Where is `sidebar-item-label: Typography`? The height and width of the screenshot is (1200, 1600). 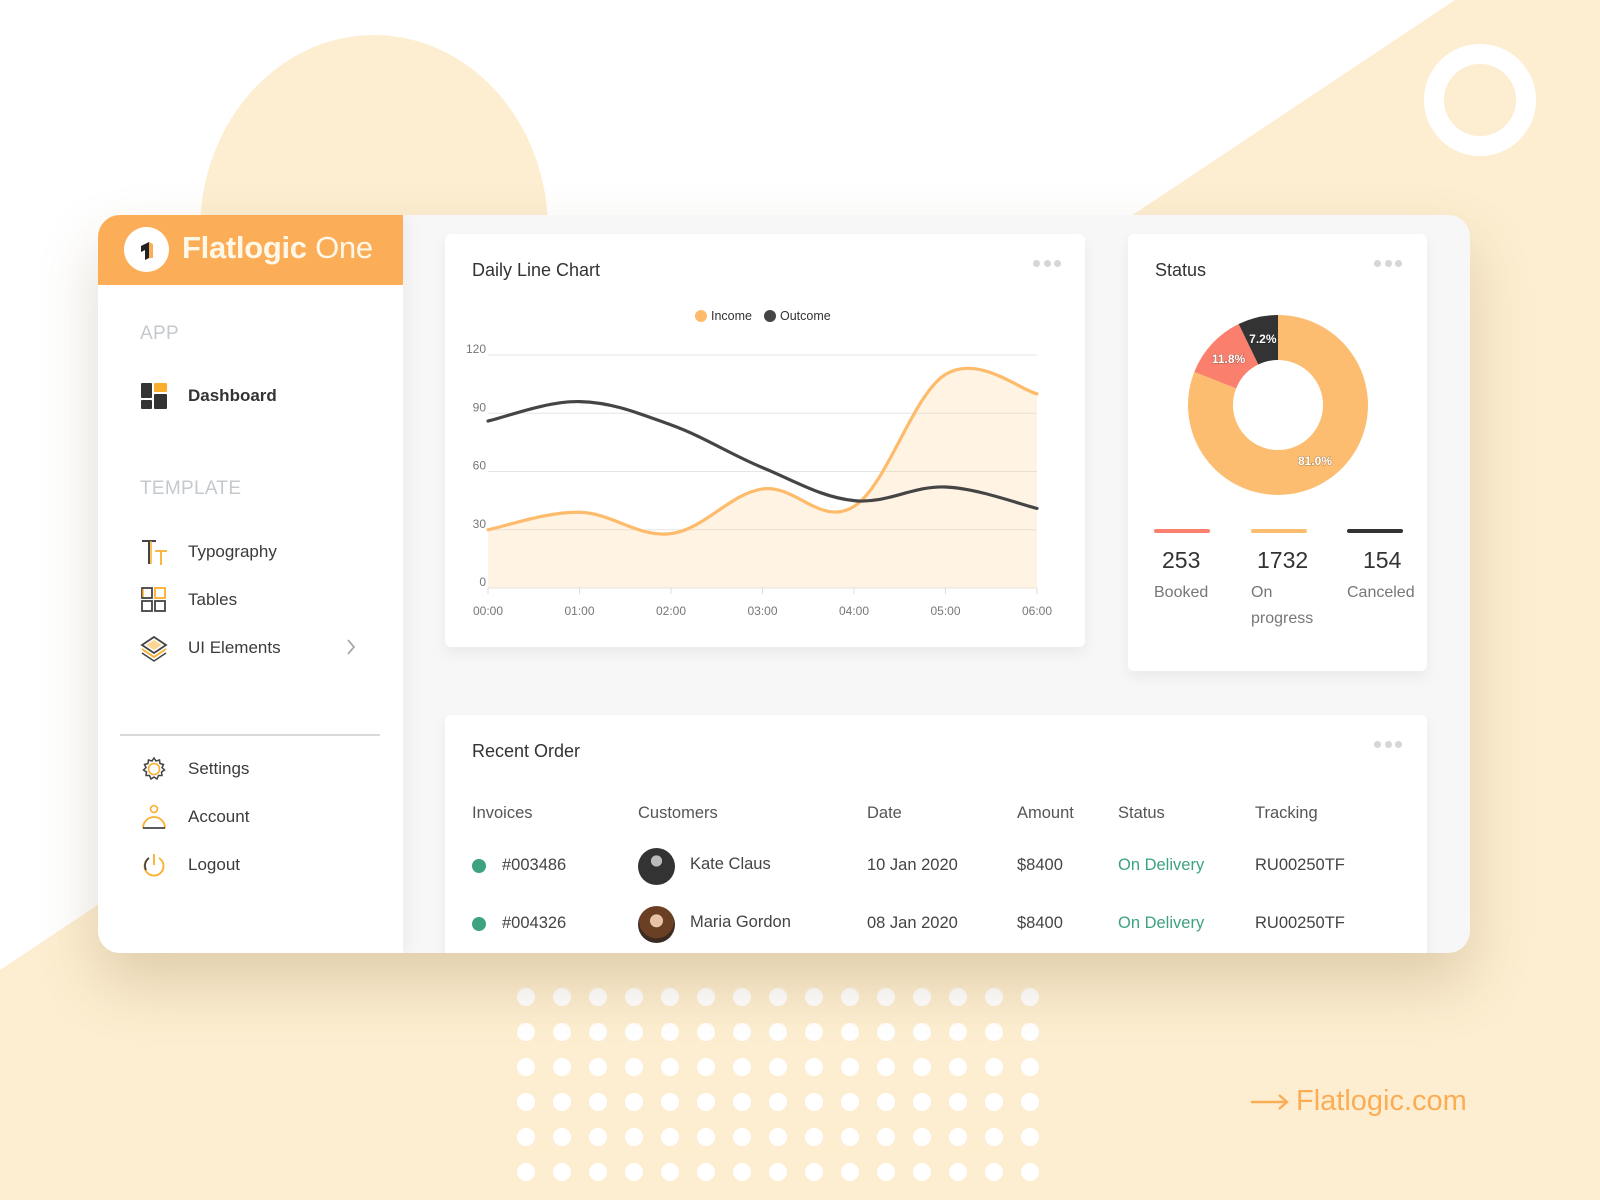 sidebar-item-label: Typography is located at coordinates (232, 551).